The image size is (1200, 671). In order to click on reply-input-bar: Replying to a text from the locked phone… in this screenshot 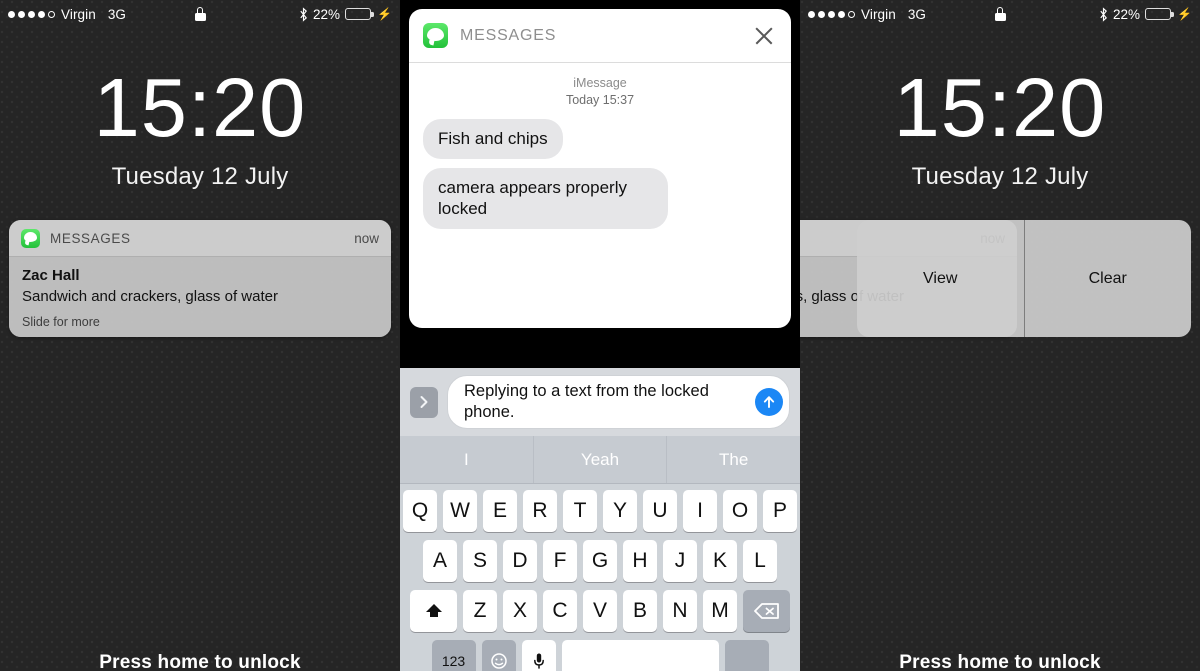, I will do `click(600, 402)`.